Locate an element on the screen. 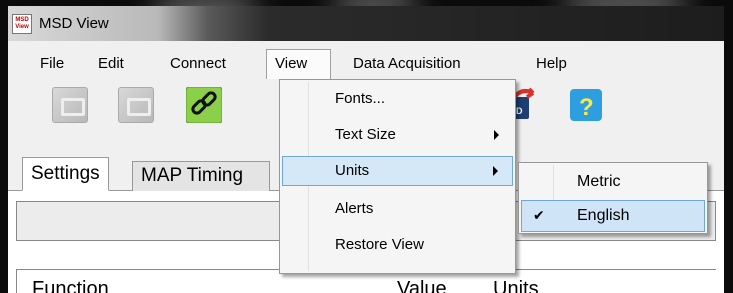 This screenshot has width=733, height=293. help-glyph: ? is located at coordinates (586, 107).